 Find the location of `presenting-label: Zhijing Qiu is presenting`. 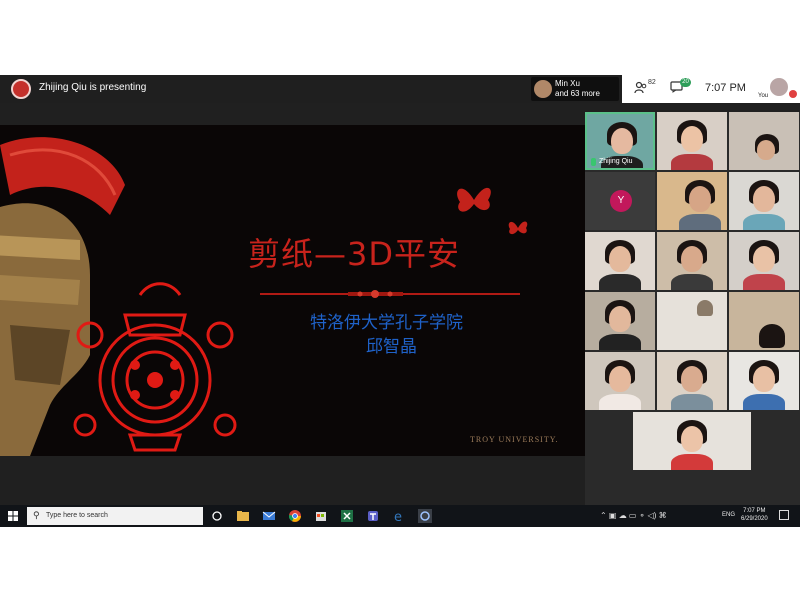

presenting-label: Zhijing Qiu is presenting is located at coordinates (93, 87).